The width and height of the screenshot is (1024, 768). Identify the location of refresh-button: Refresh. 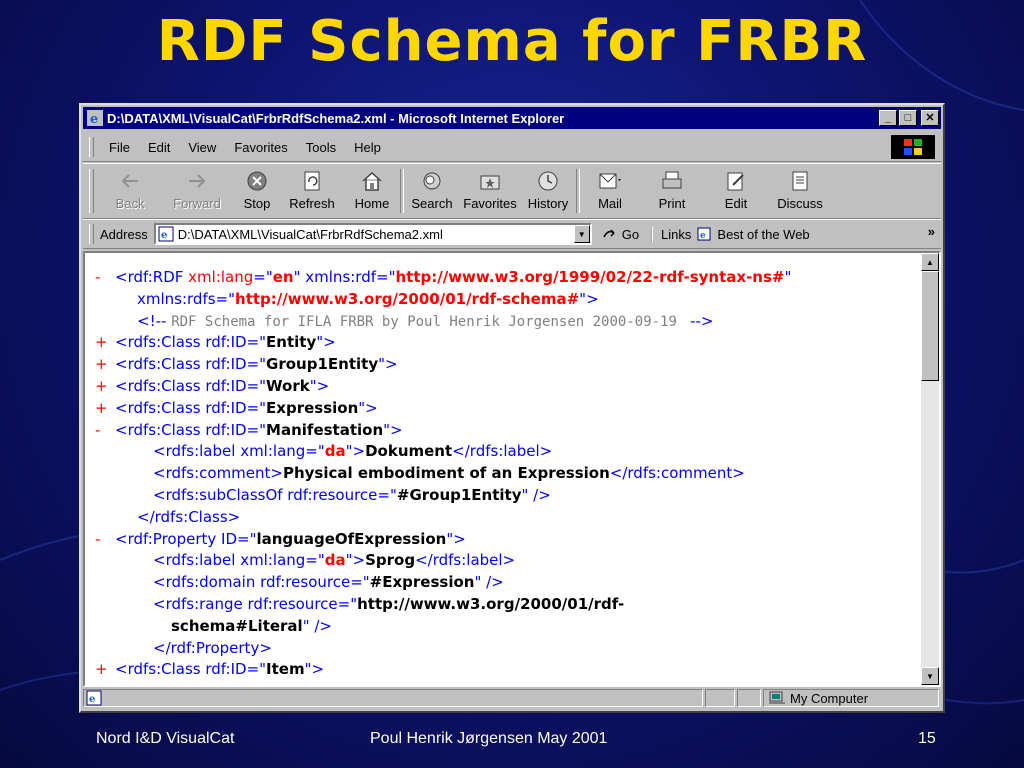
(312, 187).